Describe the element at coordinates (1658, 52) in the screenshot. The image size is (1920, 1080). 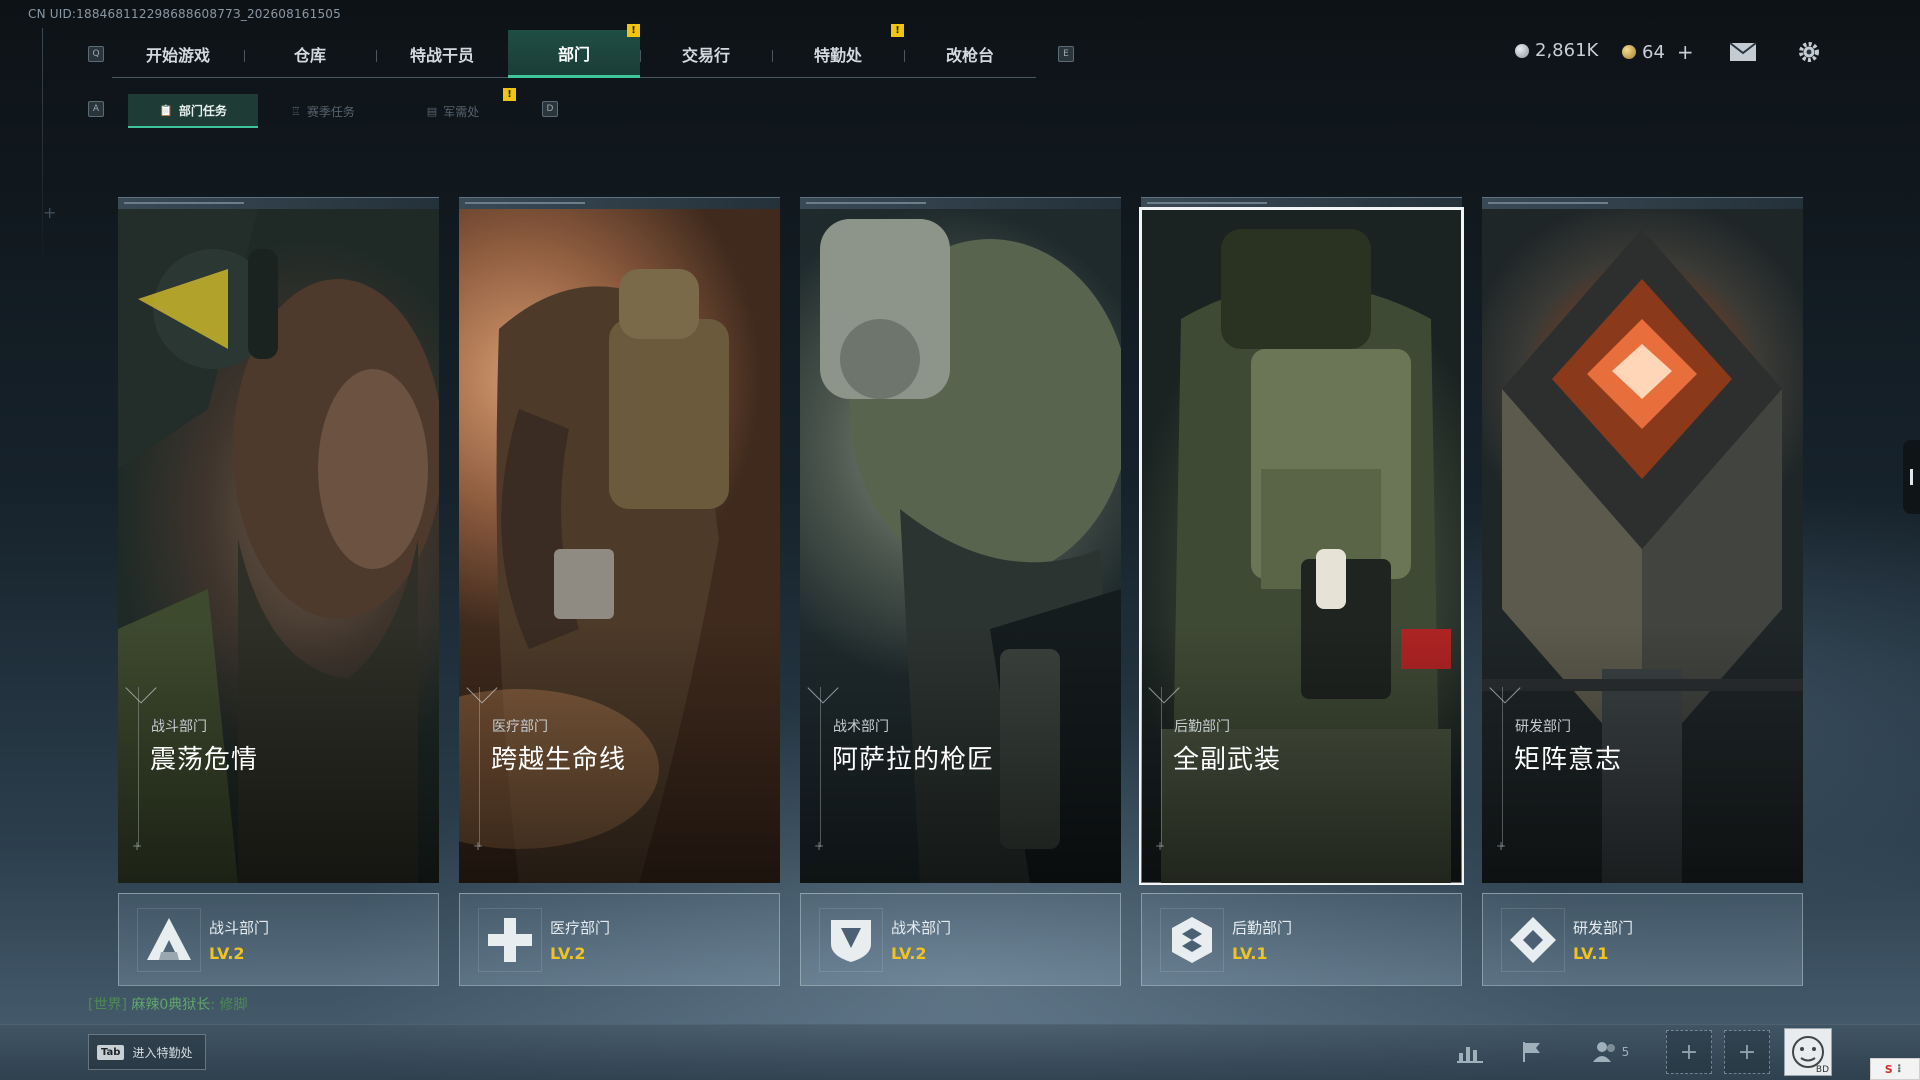
I see `gold-currency: 64 +` at that location.